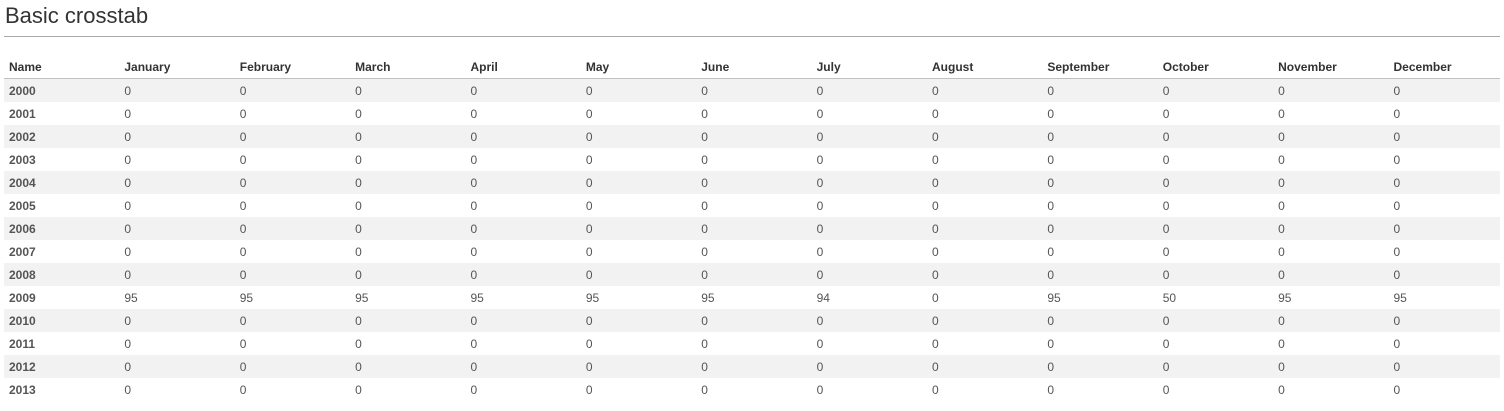 The height and width of the screenshot is (411, 1504). I want to click on column-header-december: December, so click(1444, 67).